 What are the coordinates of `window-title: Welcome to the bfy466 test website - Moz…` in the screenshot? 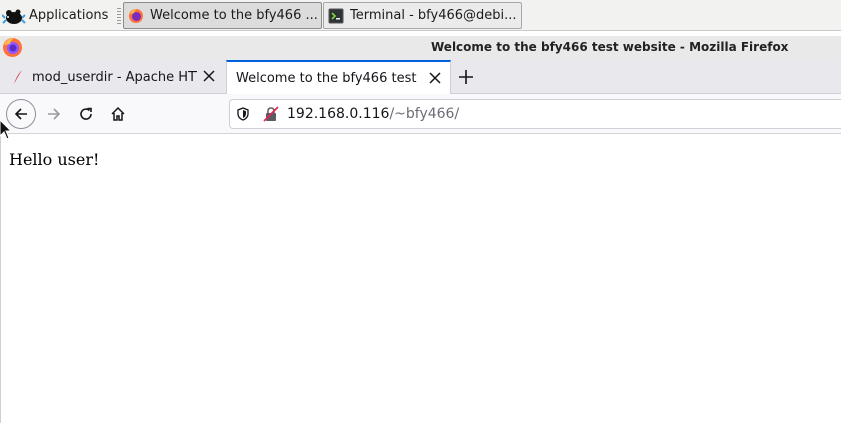 It's located at (610, 47).